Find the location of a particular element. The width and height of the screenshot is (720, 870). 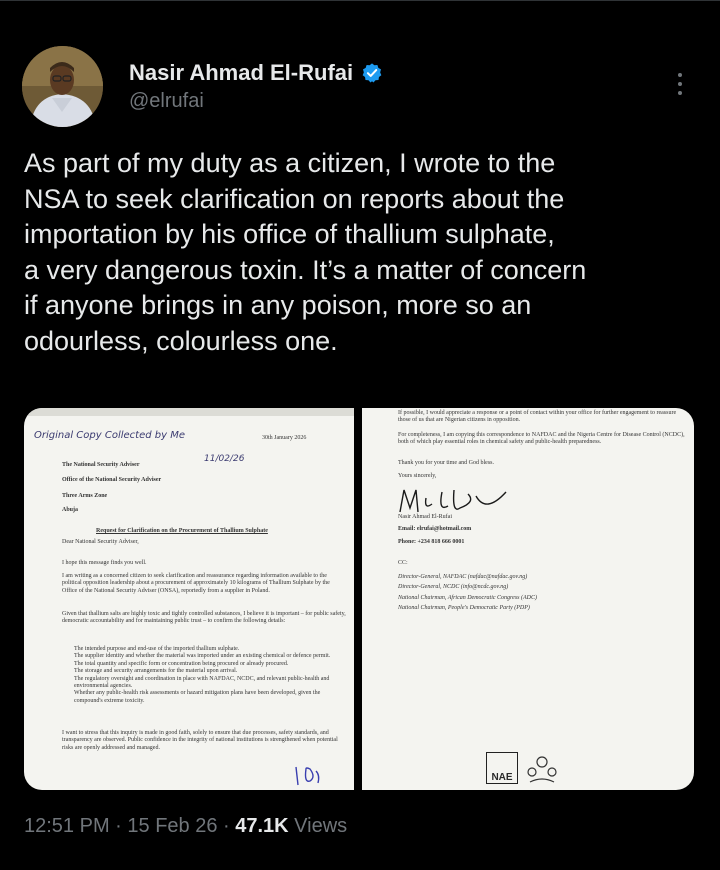

tweet-line-6: odourless, colourless one. is located at coordinates (181, 340).